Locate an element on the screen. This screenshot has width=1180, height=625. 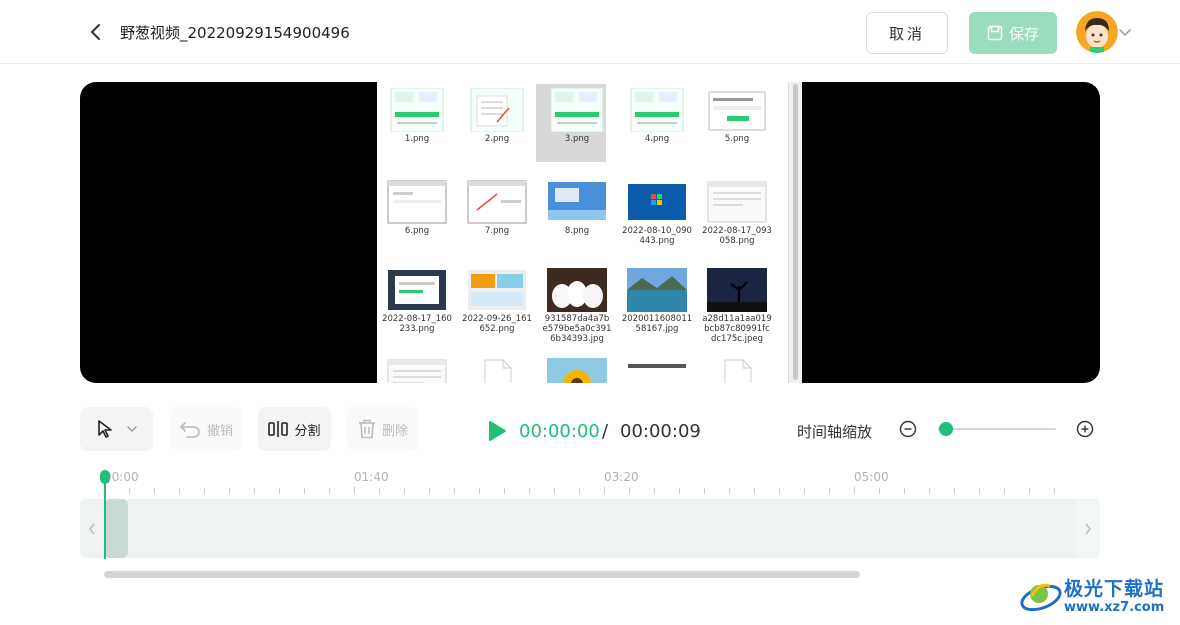
file-item: 2022-08-17_093 058.png is located at coordinates (737, 213).